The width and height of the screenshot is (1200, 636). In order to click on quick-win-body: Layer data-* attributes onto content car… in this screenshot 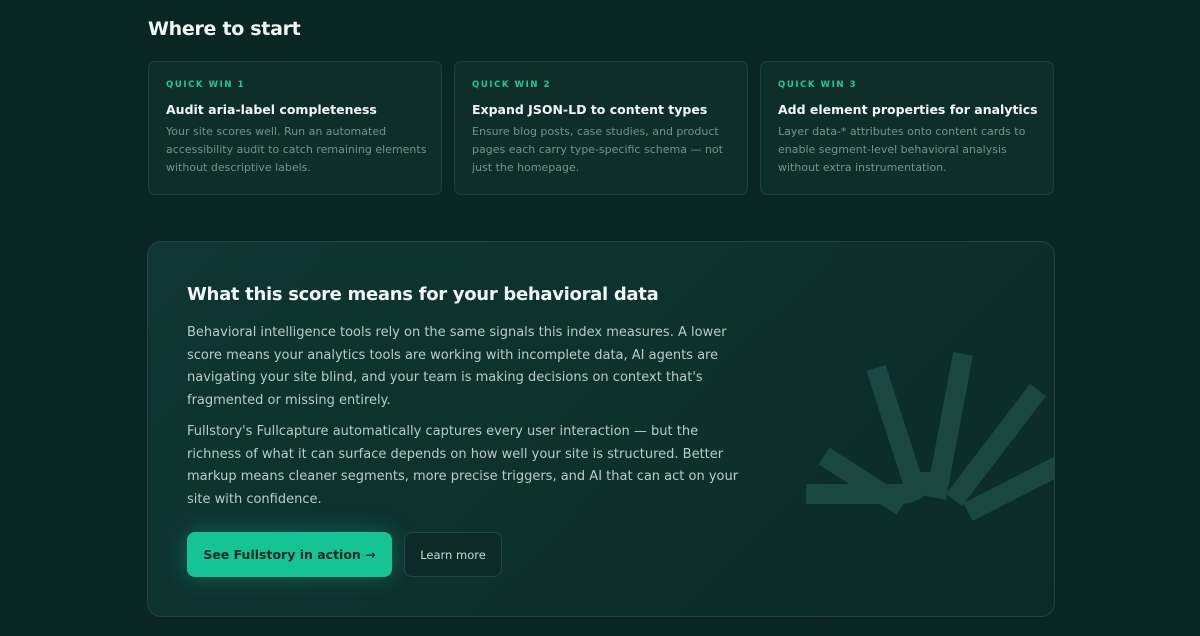, I will do `click(902, 149)`.